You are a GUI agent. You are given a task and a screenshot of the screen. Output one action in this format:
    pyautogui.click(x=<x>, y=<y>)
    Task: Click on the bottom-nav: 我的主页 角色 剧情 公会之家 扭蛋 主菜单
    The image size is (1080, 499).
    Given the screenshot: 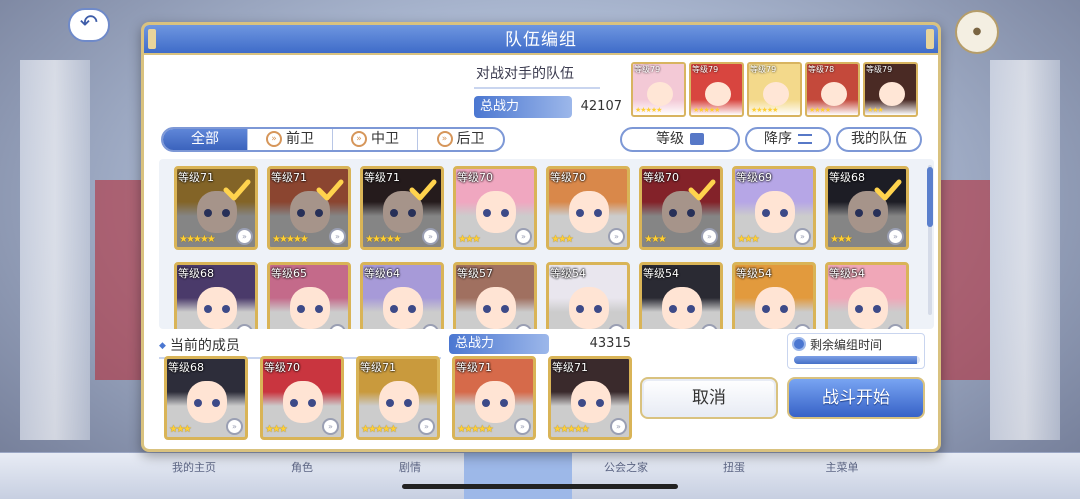 What is the action you would take?
    pyautogui.click(x=540, y=475)
    